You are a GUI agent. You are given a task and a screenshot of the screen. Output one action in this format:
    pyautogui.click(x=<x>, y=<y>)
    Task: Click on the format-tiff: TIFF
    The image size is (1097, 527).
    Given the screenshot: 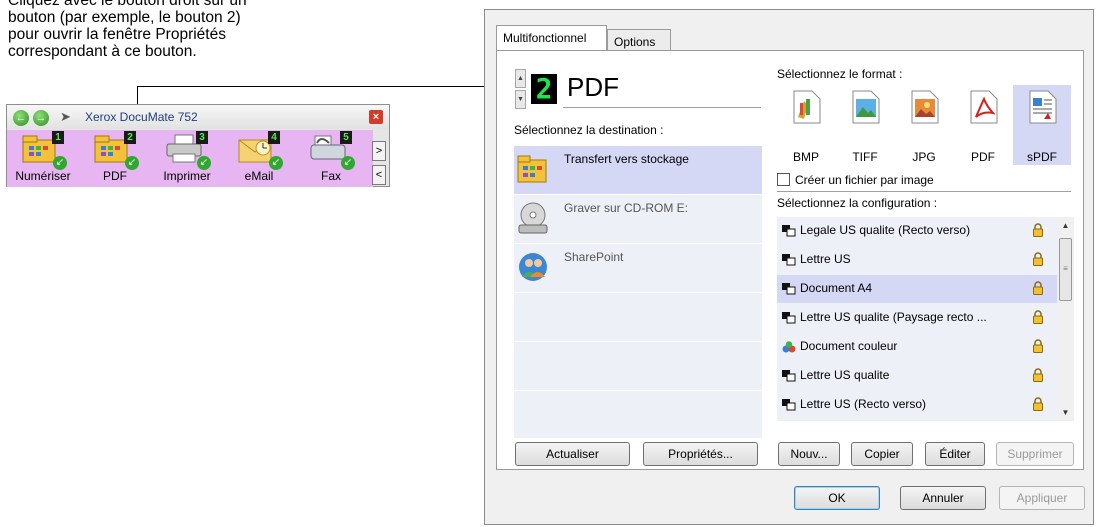 What is the action you would take?
    pyautogui.click(x=865, y=125)
    